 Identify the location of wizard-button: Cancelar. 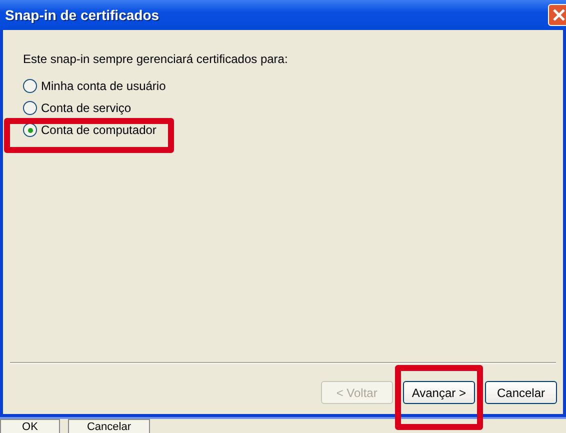
(521, 392).